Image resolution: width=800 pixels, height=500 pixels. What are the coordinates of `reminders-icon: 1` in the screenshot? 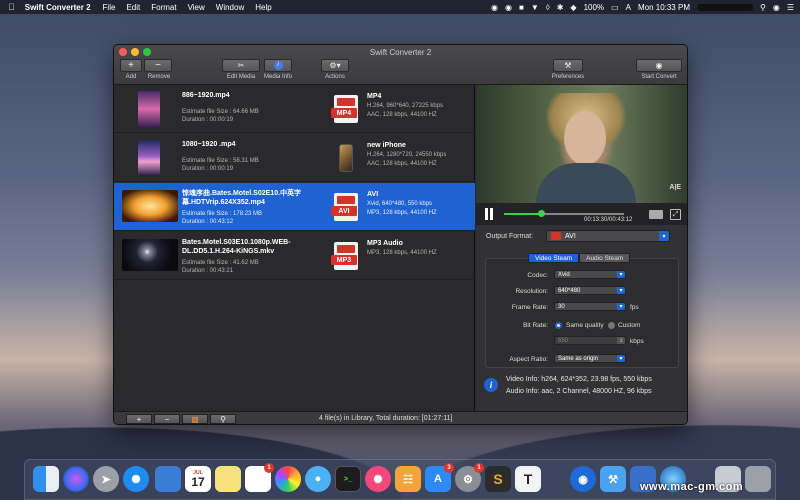 It's located at (259, 477).